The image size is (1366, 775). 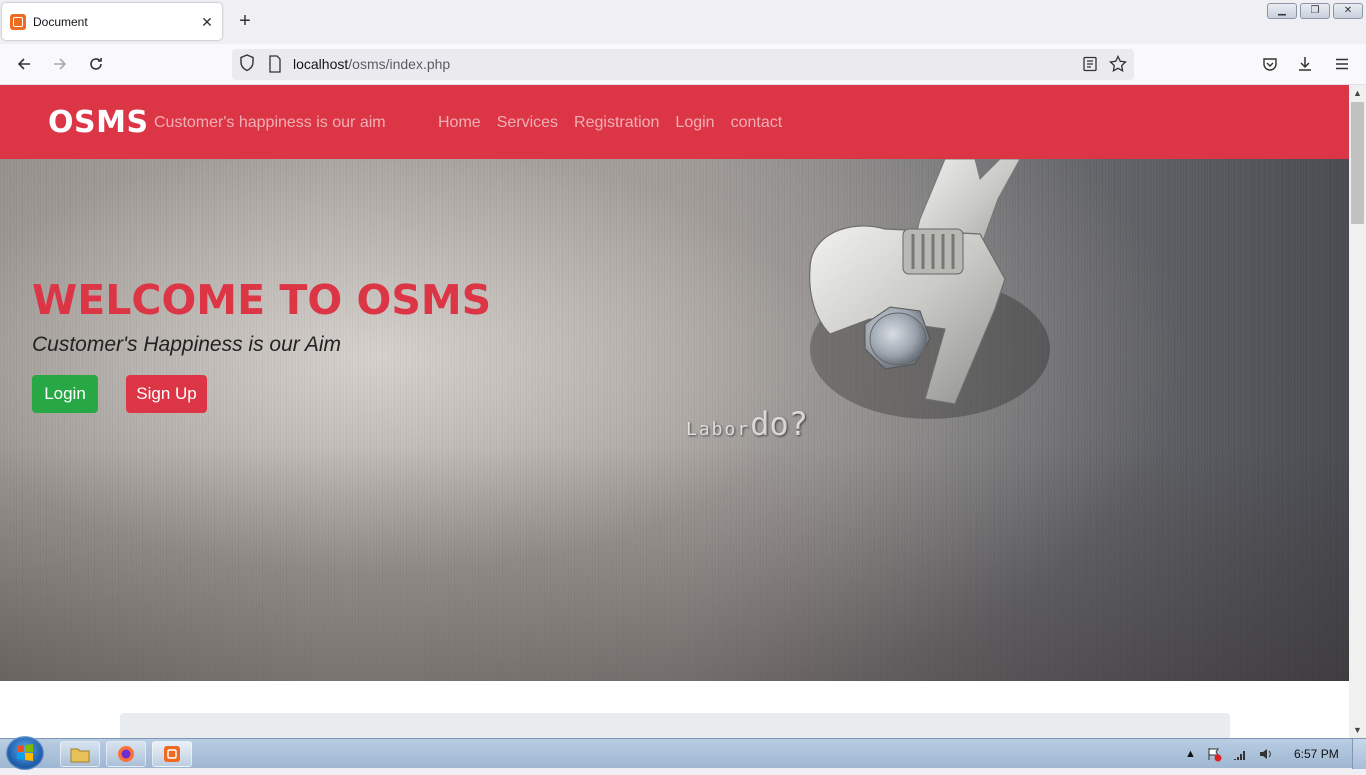 What do you see at coordinates (1305, 64) in the screenshot?
I see `downloads-icon` at bounding box center [1305, 64].